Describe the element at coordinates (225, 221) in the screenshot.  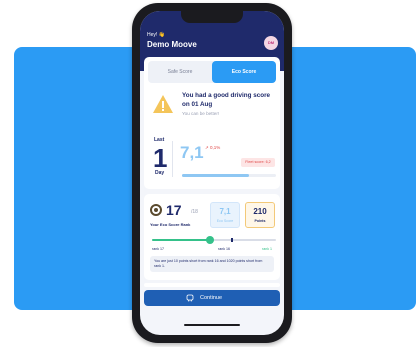
I see `eco-box-label: Eco Score` at that location.